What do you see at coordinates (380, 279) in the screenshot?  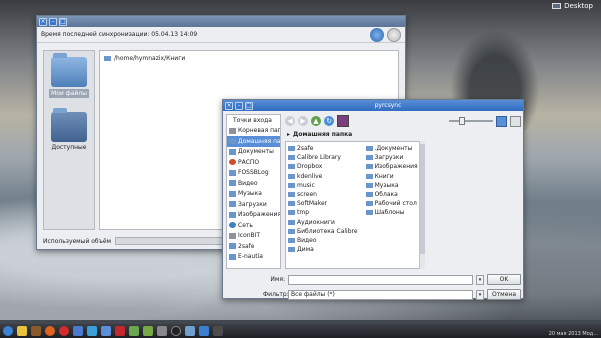 I see `name-input` at bounding box center [380, 279].